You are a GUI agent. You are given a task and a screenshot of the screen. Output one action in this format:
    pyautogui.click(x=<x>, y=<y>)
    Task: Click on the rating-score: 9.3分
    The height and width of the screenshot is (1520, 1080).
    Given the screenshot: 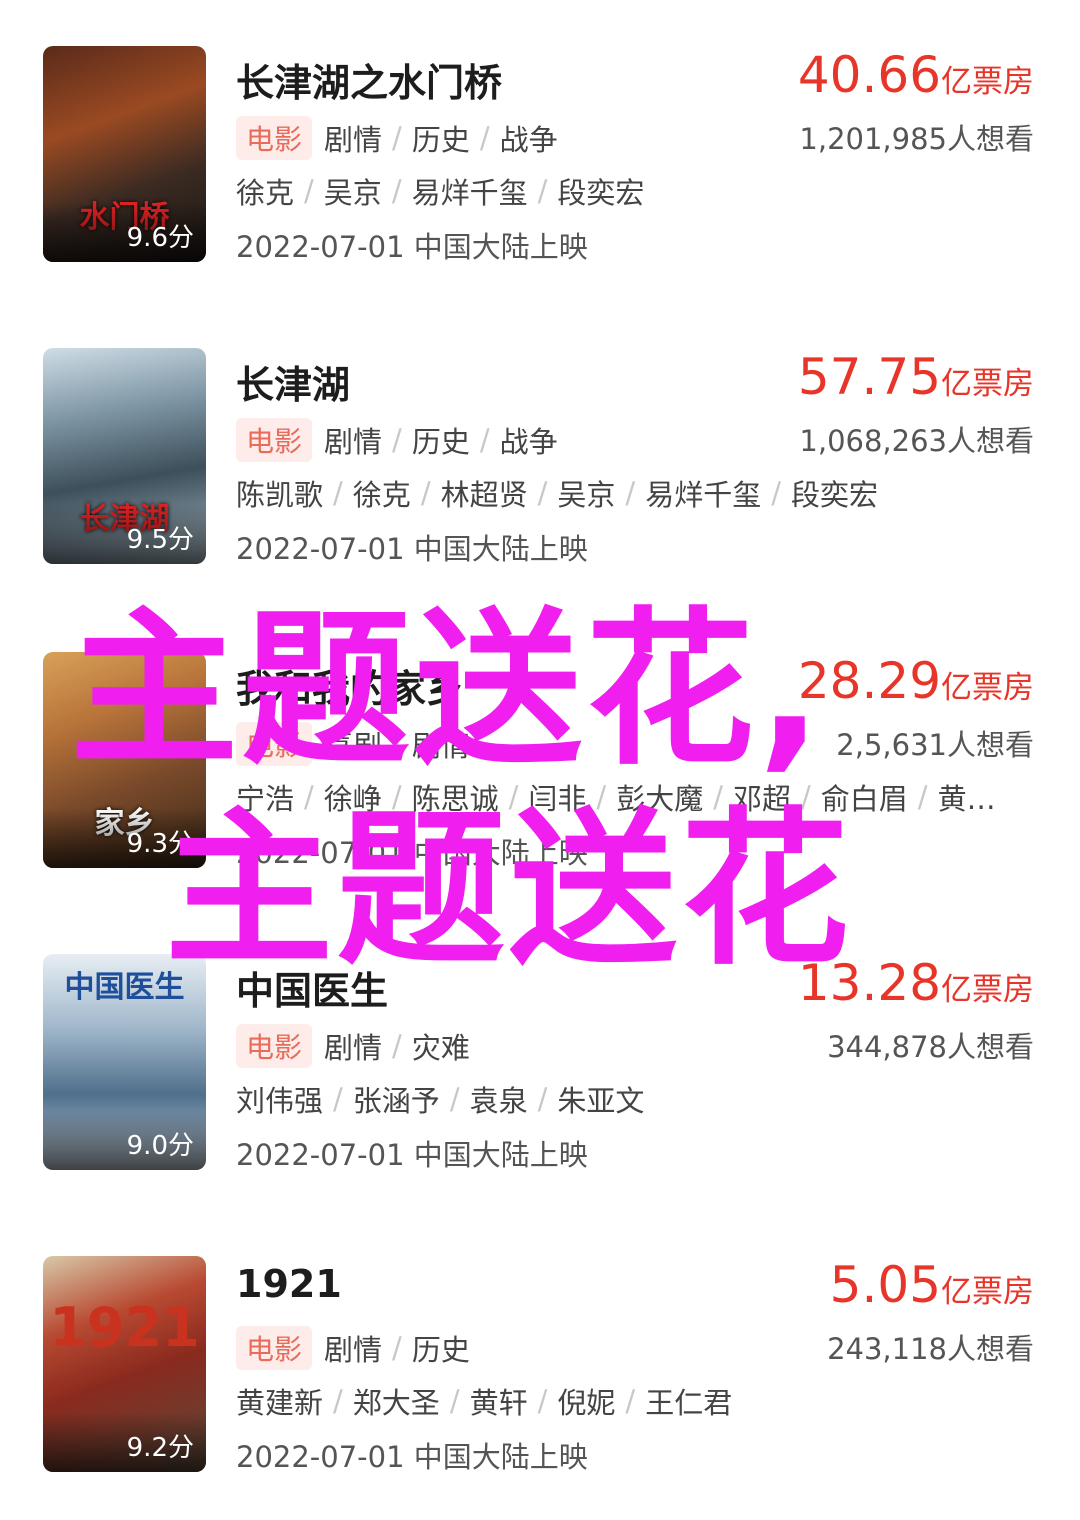 What is the action you would take?
    pyautogui.click(x=160, y=844)
    